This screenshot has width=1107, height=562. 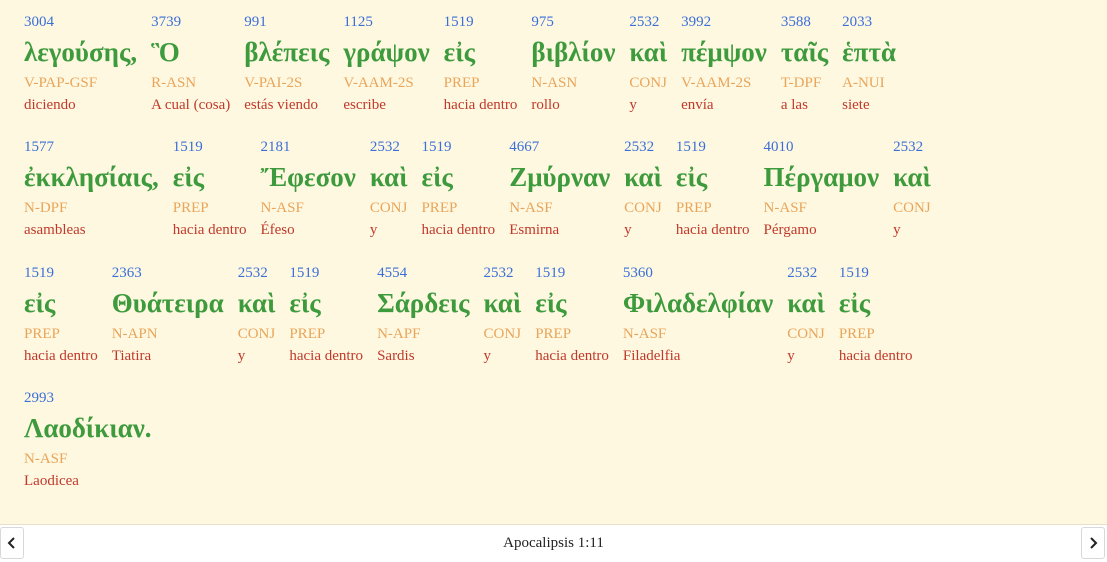 What do you see at coordinates (168, 273) in the screenshot?
I see `strong-number: 2363` at bounding box center [168, 273].